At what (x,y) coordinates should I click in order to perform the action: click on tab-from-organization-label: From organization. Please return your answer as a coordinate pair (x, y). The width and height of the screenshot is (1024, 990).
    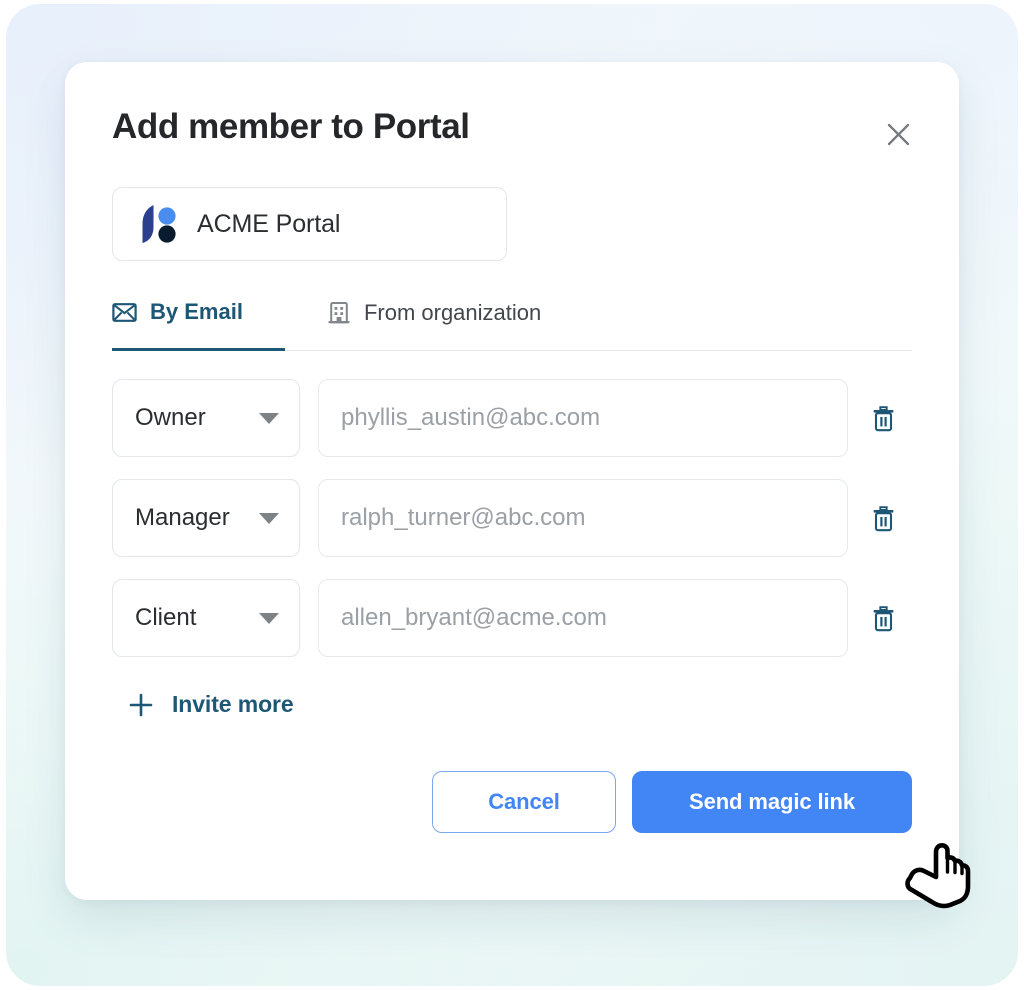
    Looking at the image, I should click on (452, 312).